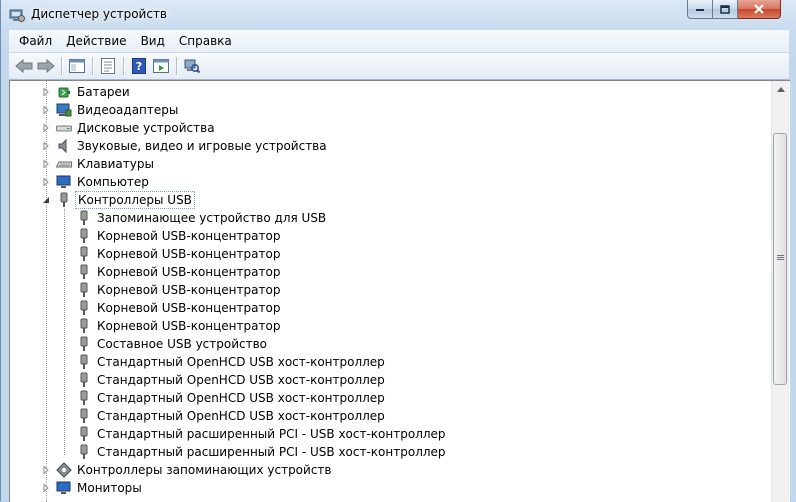 Image resolution: width=796 pixels, height=502 pixels. What do you see at coordinates (185, 146) in the screenshot?
I see `tree-item-sound-devices: Звуковые, видео и игровые устройства` at bounding box center [185, 146].